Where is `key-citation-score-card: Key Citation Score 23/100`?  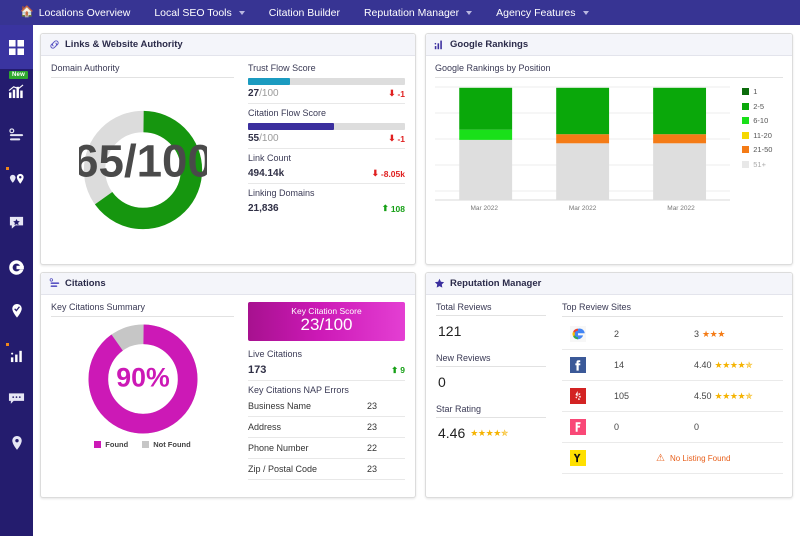 key-citation-score-card: Key Citation Score 23/100 is located at coordinates (326, 321).